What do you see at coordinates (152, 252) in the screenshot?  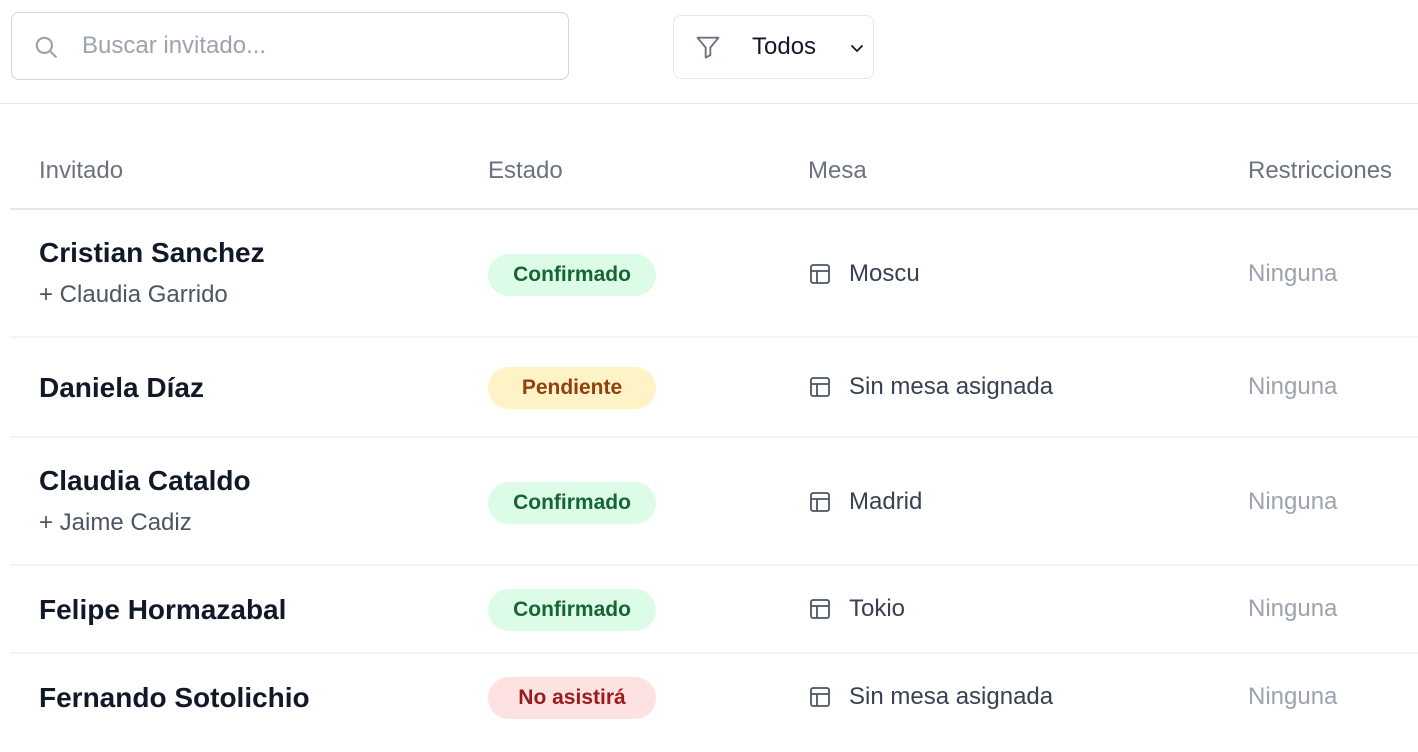 I see `guest-name: Cristian Sanchez` at bounding box center [152, 252].